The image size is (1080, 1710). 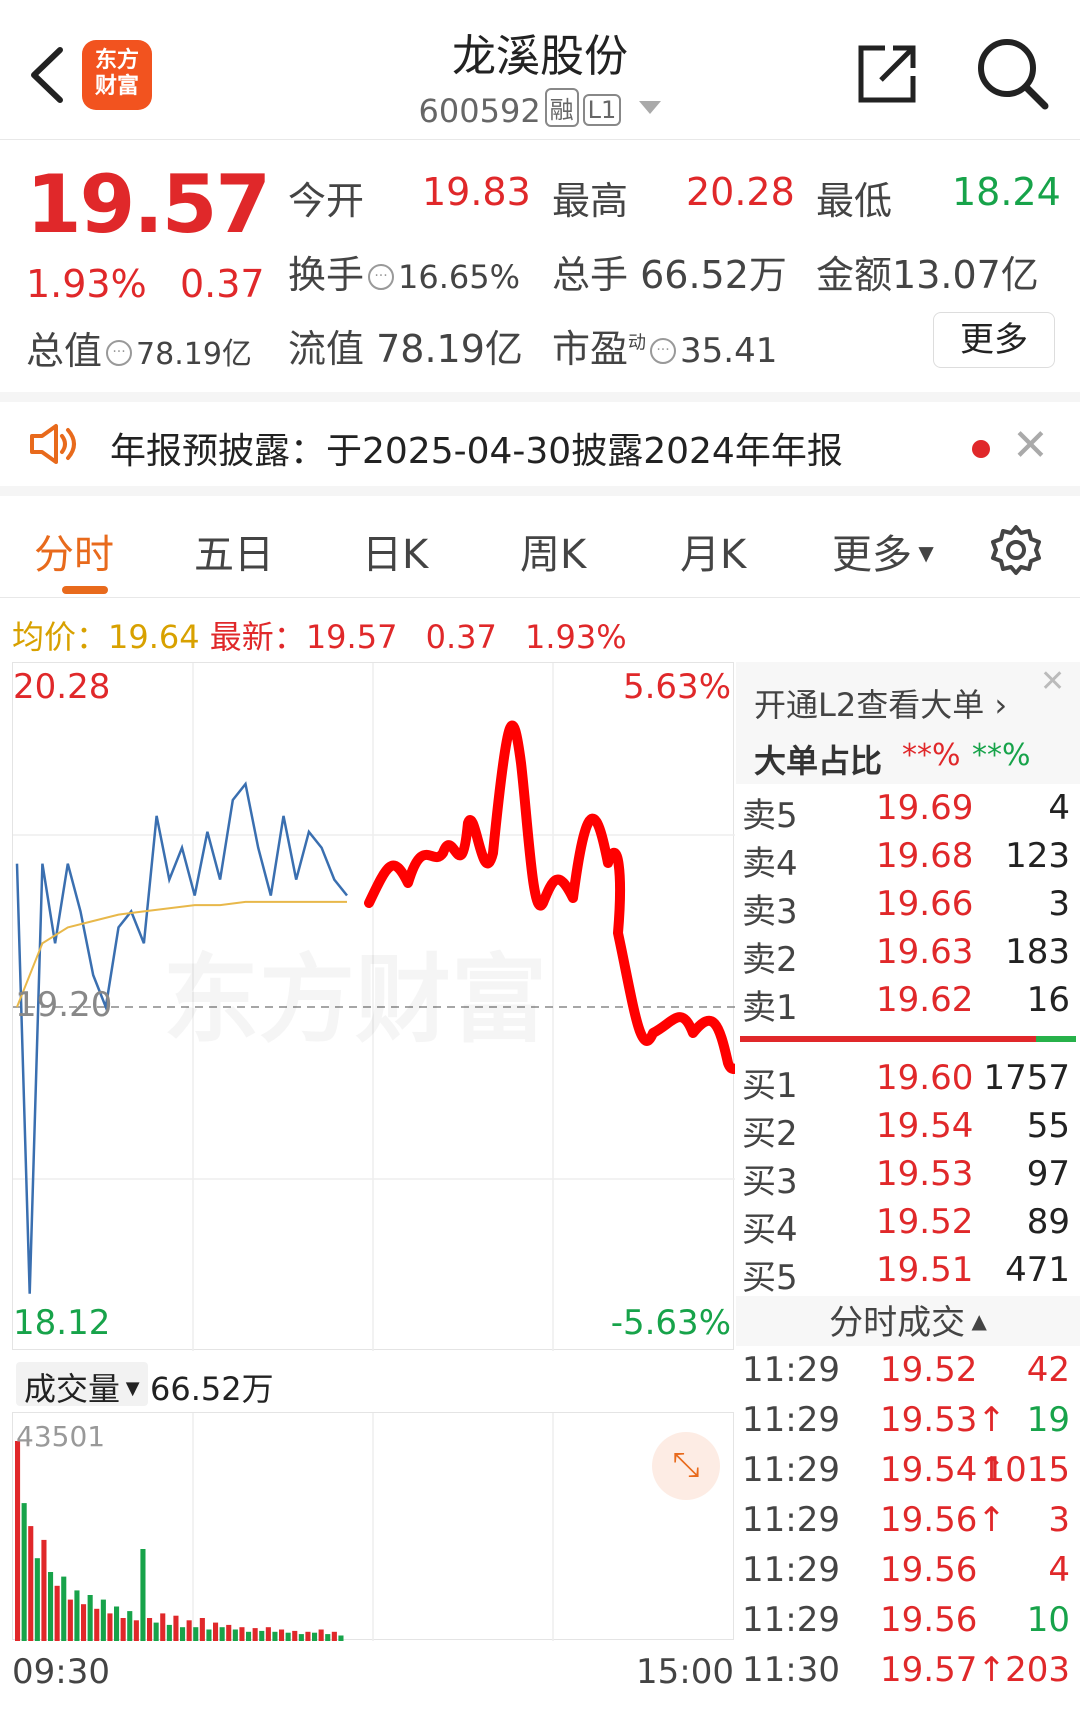 I want to click on more-quote-button: 更多, so click(x=994, y=340).